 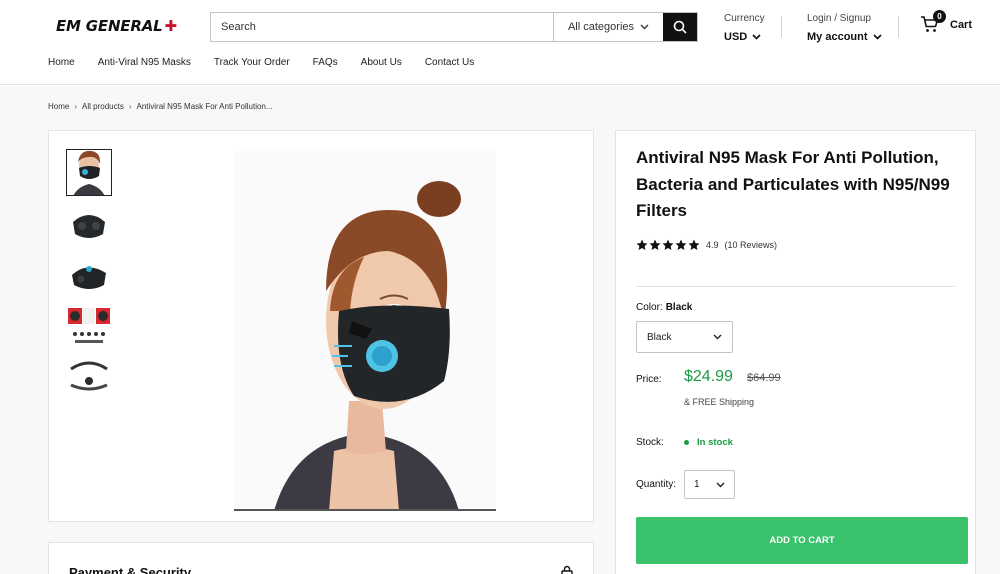 I want to click on price-label: Price:, so click(x=649, y=379).